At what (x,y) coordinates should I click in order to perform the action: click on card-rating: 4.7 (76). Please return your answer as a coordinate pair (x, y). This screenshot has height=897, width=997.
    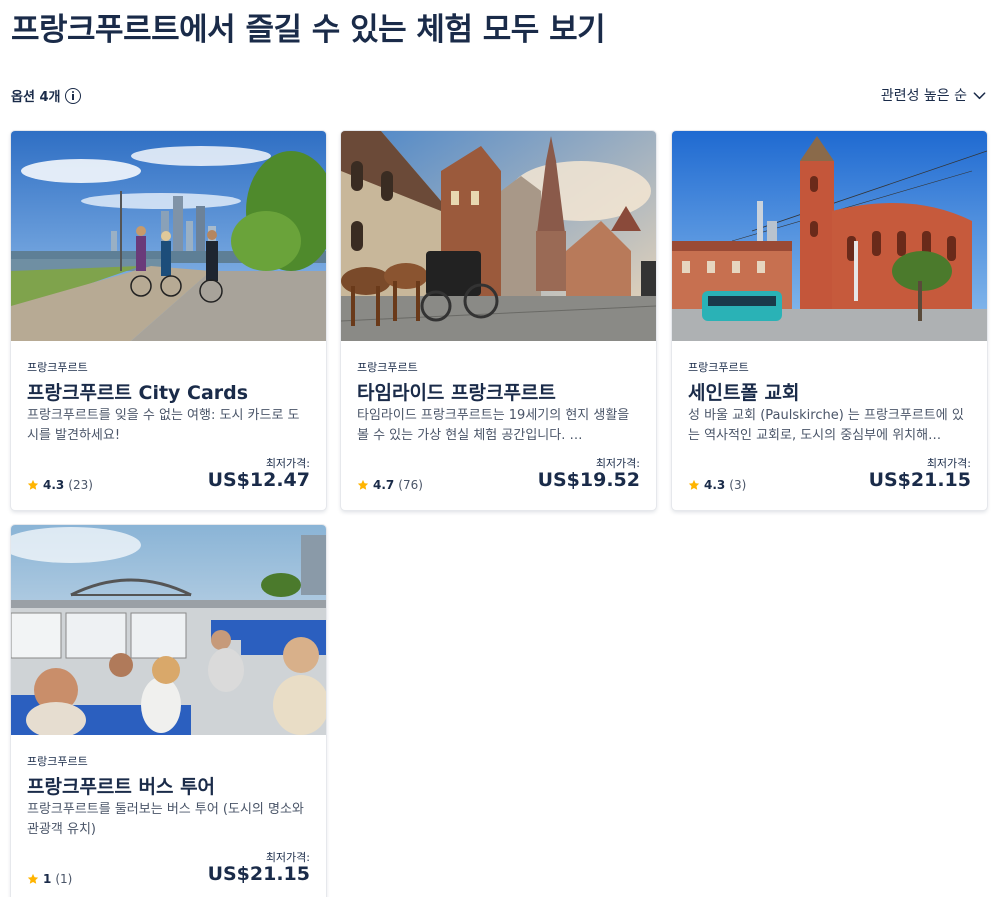
    Looking at the image, I should click on (390, 485).